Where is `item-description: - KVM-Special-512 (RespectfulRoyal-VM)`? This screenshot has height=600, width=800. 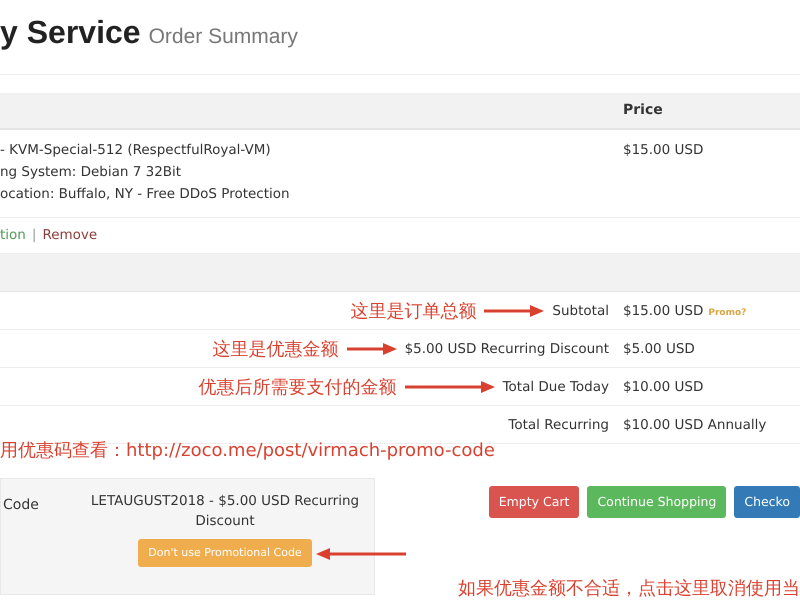 item-description: - KVM-Special-512 (RespectfulRoyal-VM) is located at coordinates (136, 150).